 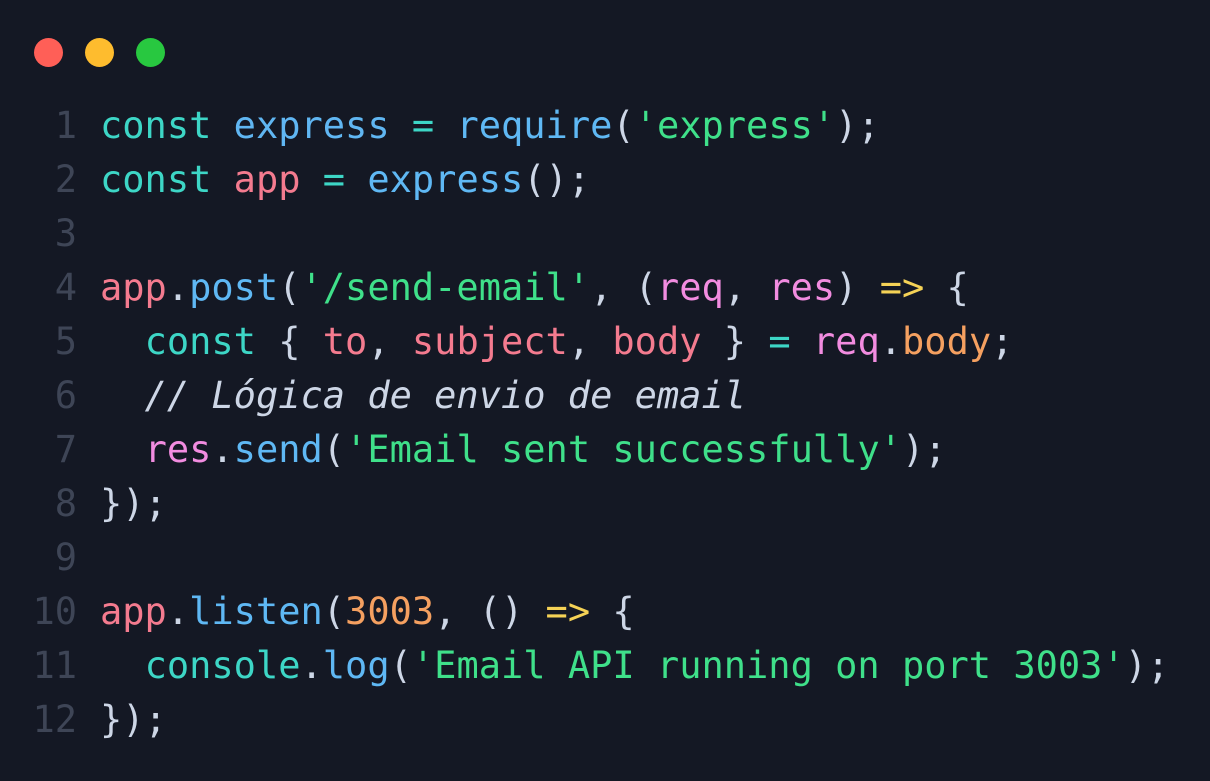 I want to click on line-number: 3, so click(x=65, y=233).